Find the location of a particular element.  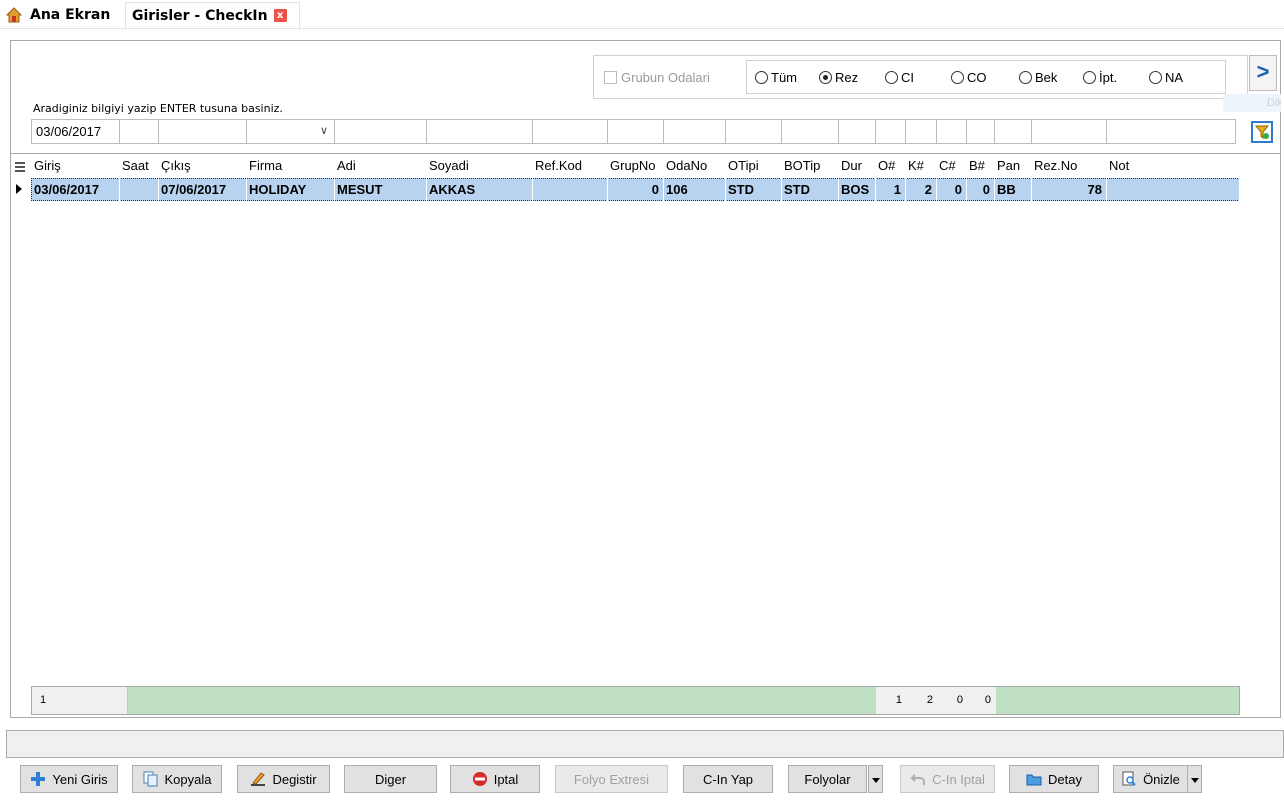

radio-co: CO is located at coordinates (969, 77).